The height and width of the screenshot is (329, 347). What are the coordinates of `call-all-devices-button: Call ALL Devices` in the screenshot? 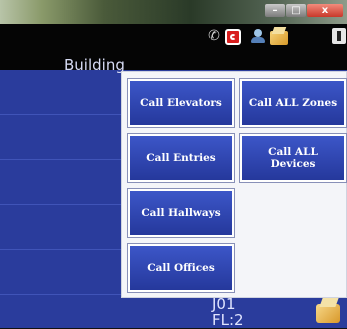 It's located at (293, 158).